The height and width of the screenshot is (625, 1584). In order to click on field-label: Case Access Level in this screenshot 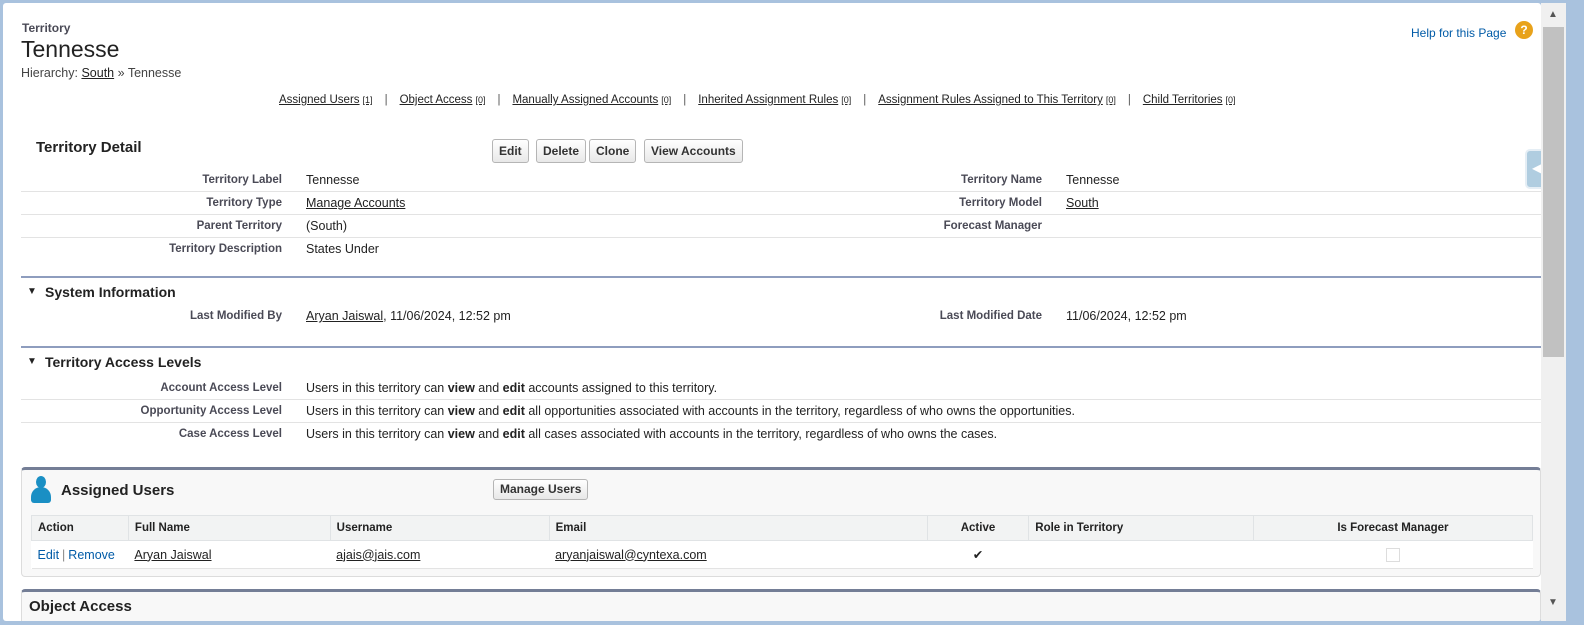, I will do `click(230, 434)`.